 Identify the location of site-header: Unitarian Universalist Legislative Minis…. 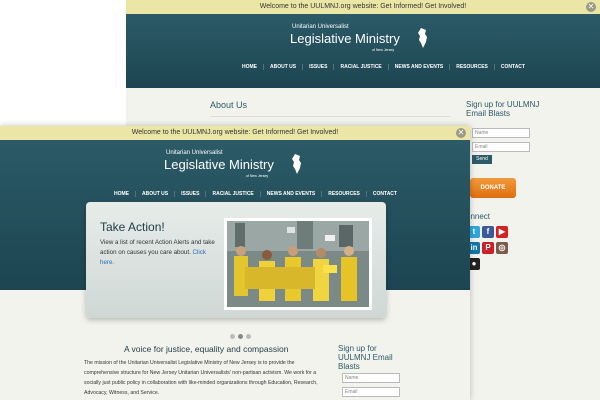
(363, 51).